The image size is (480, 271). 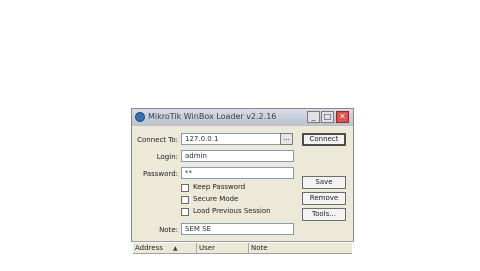 What do you see at coordinates (231, 139) in the screenshot?
I see `connect-to-field: 127.0.0.1` at bounding box center [231, 139].